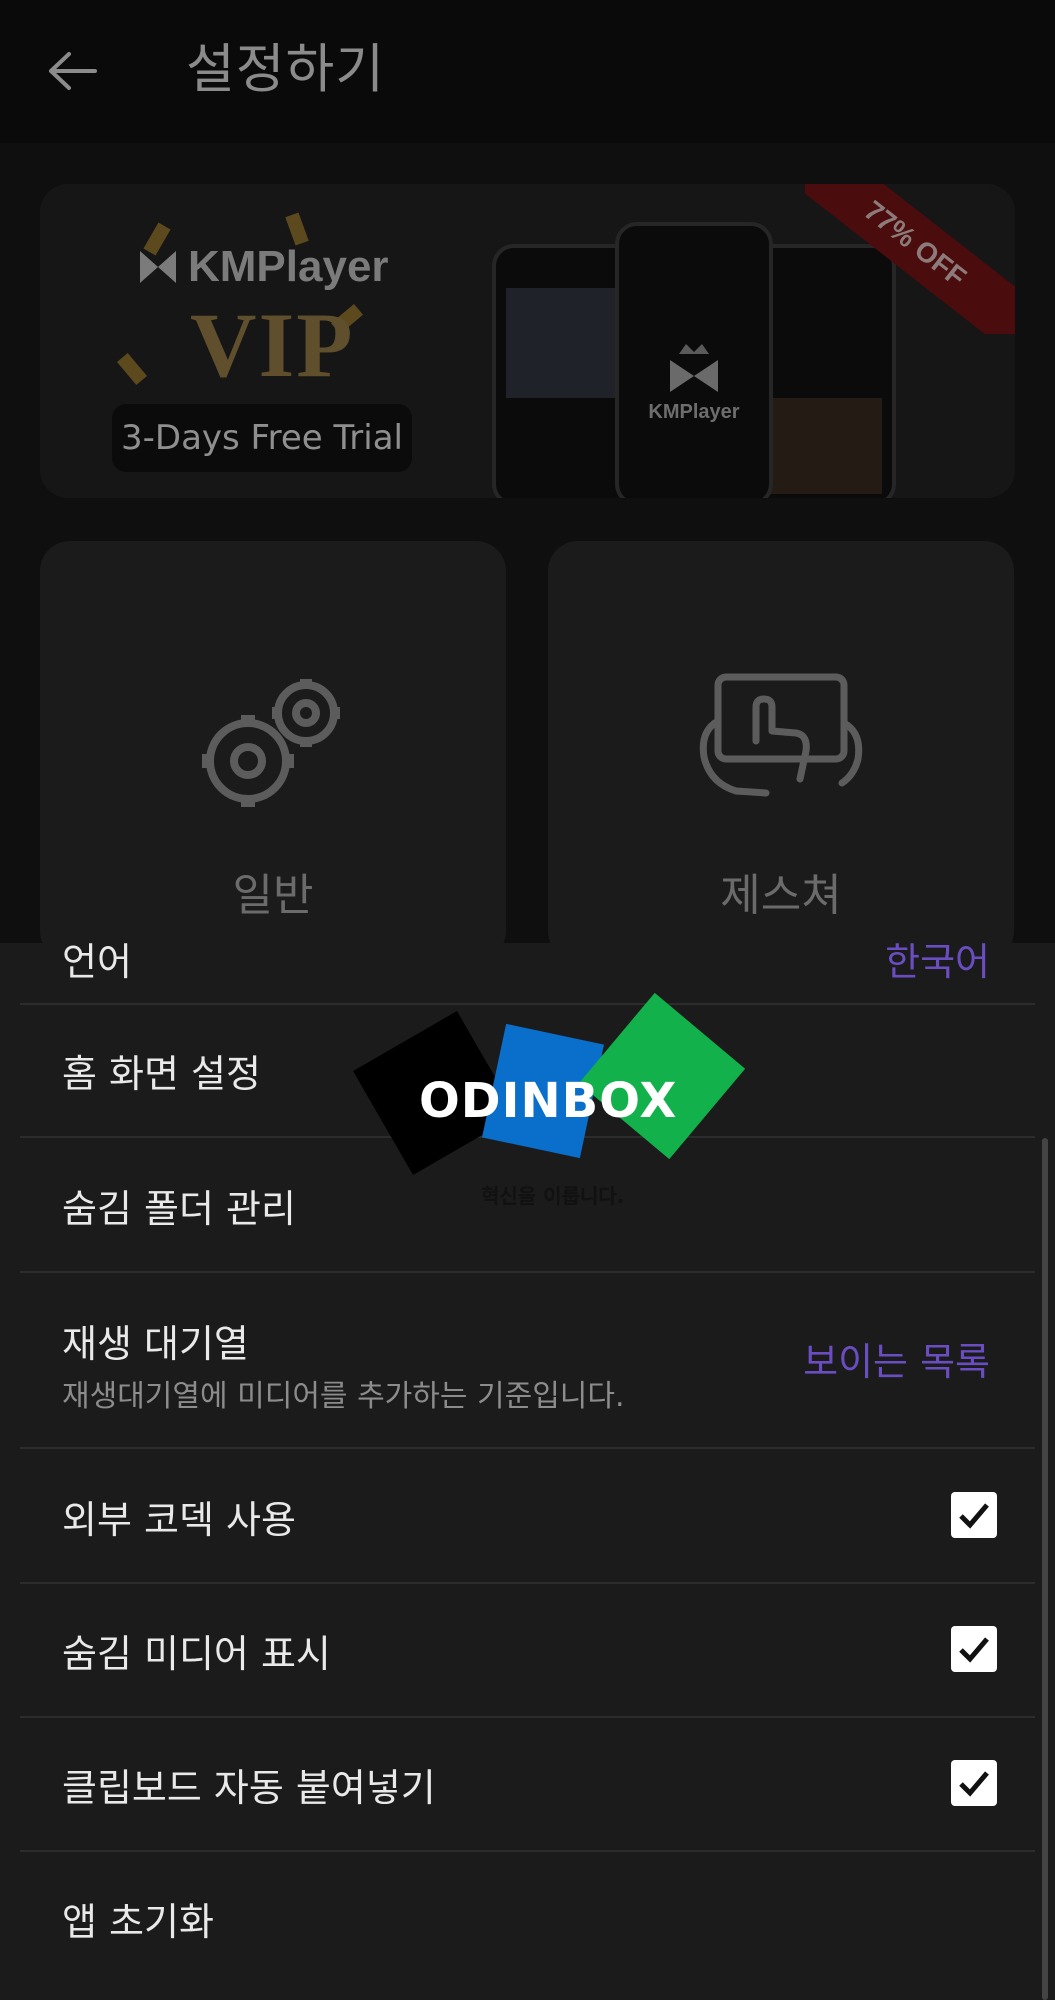  I want to click on discount-ribbon: 77% OFF, so click(910, 259).